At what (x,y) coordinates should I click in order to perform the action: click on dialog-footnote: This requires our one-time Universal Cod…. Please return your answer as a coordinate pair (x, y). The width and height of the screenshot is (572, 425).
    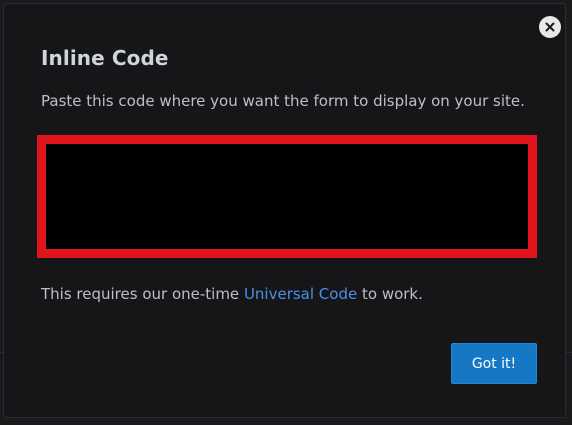
    Looking at the image, I should click on (232, 294).